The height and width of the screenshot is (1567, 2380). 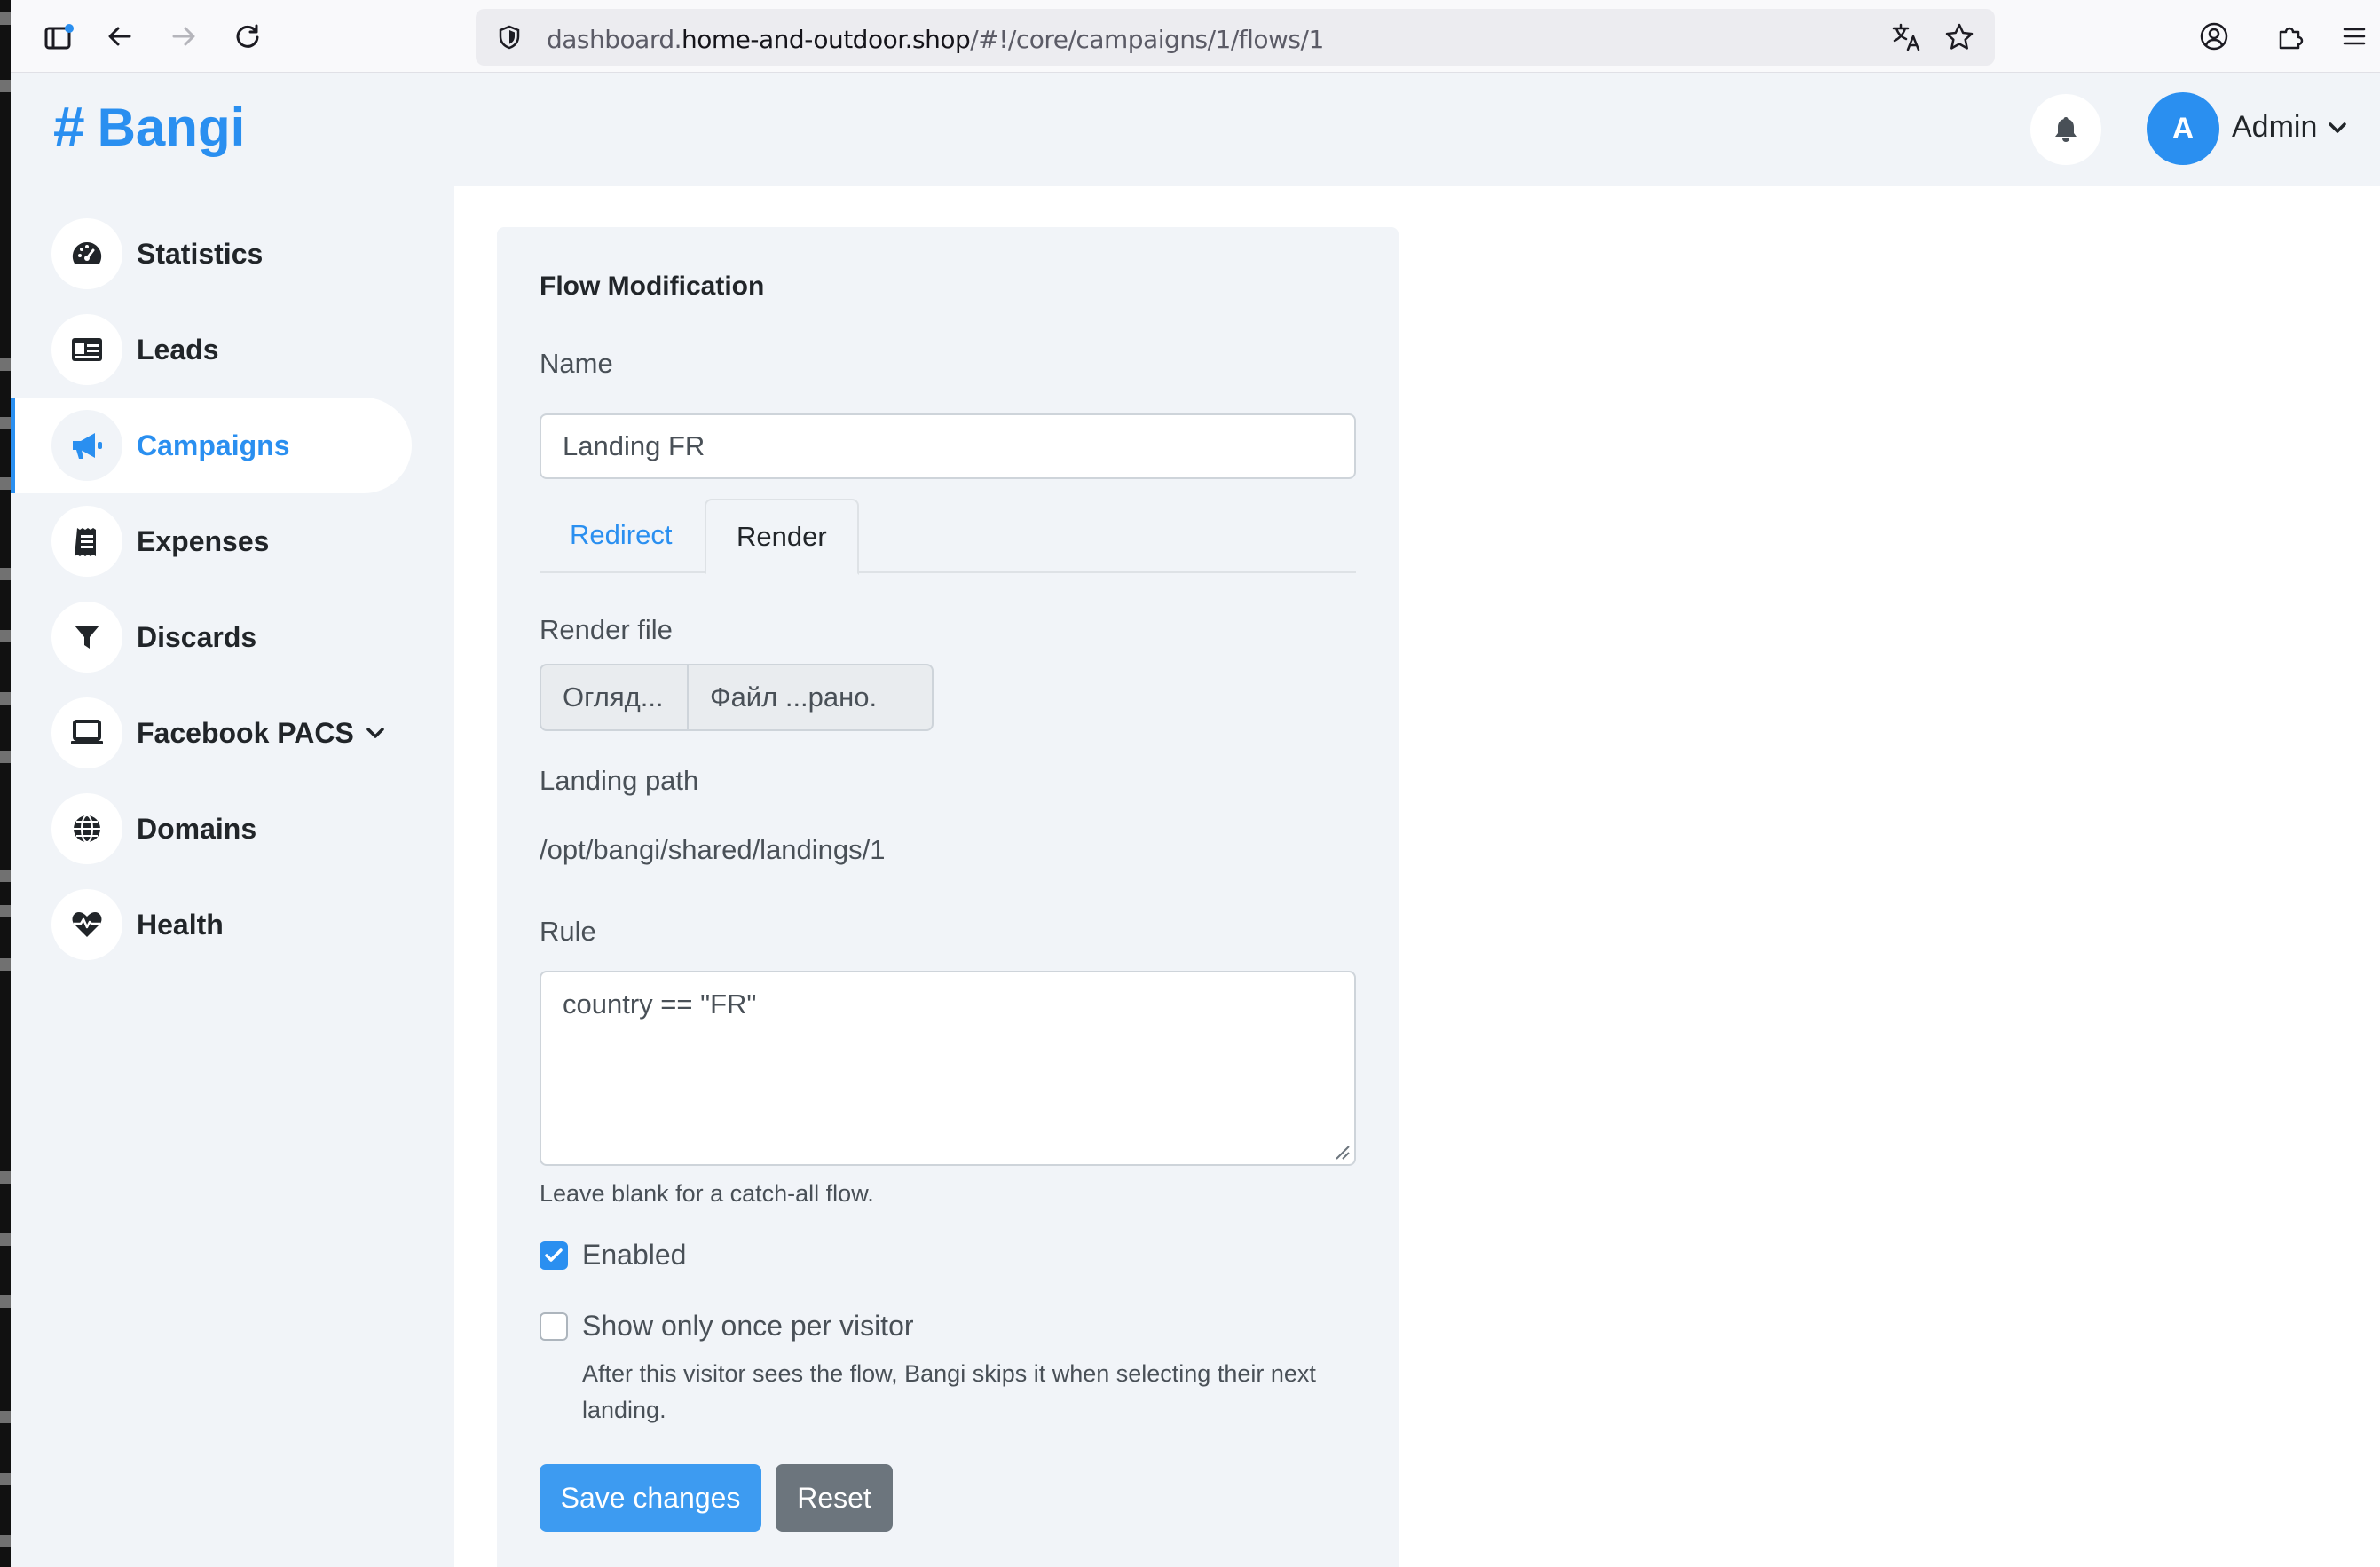 What do you see at coordinates (2214, 37) in the screenshot?
I see `account-icon` at bounding box center [2214, 37].